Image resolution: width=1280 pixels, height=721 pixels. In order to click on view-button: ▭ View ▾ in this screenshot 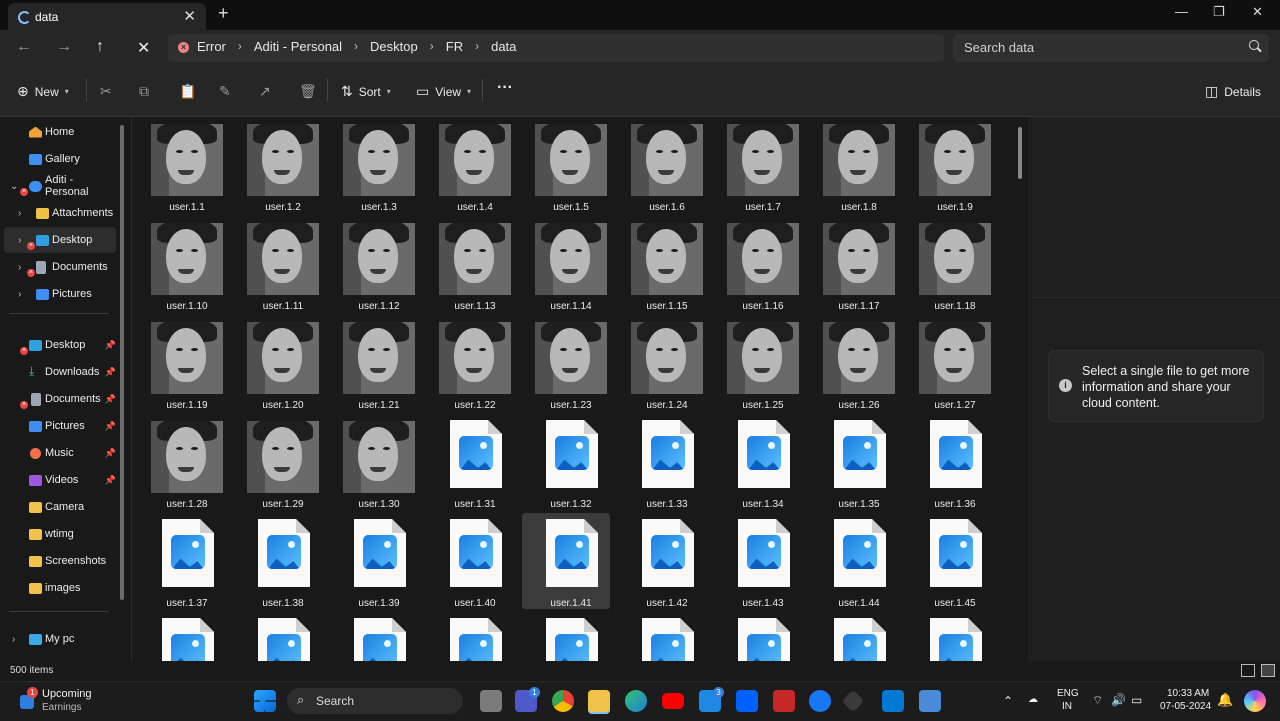, I will do `click(443, 91)`.